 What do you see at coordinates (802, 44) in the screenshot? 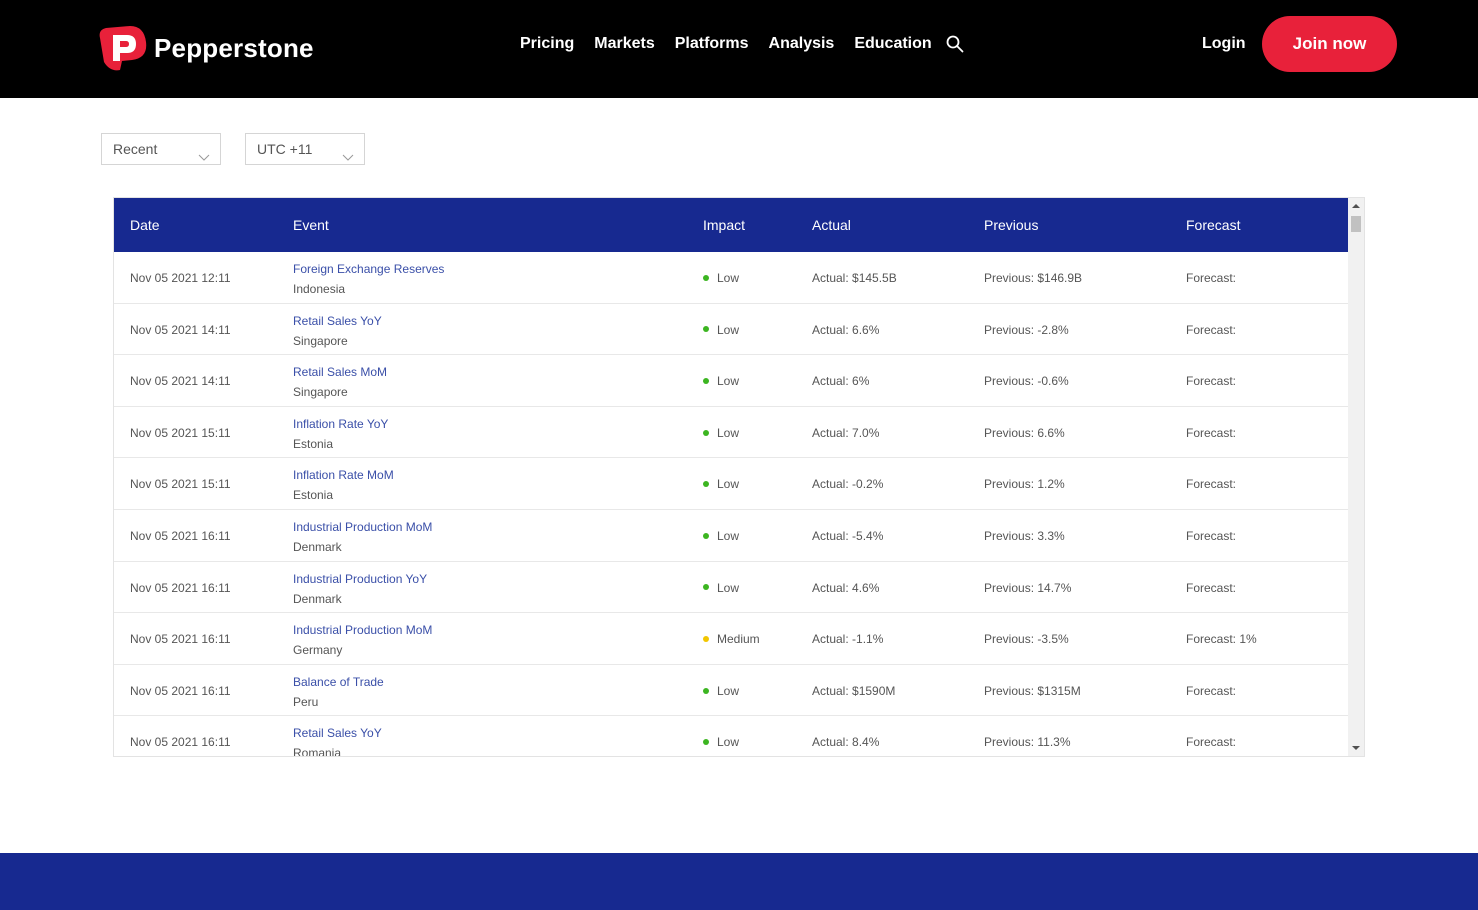
I see `nav-item-analysis: Analysis` at bounding box center [802, 44].